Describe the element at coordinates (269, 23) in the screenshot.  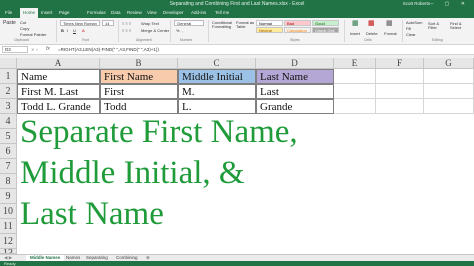
I see `style-normal: Normal` at that location.